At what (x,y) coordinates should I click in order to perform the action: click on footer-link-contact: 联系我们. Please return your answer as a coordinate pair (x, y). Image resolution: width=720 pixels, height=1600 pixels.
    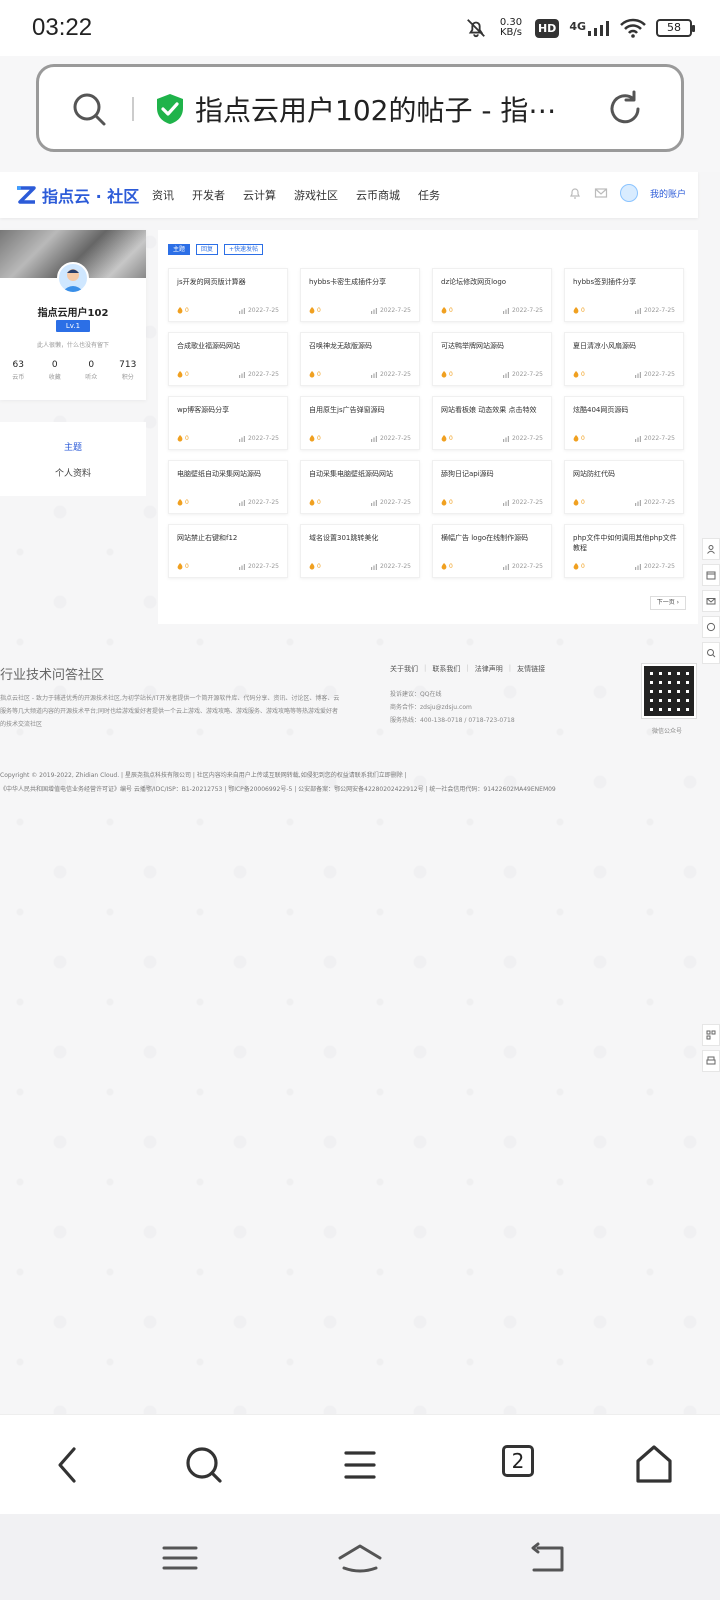
    Looking at the image, I should click on (446, 669).